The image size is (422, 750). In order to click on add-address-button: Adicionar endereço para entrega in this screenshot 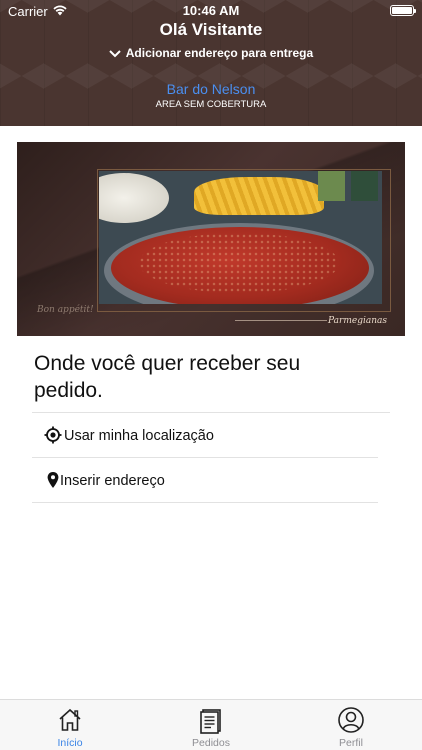, I will do `click(211, 53)`.